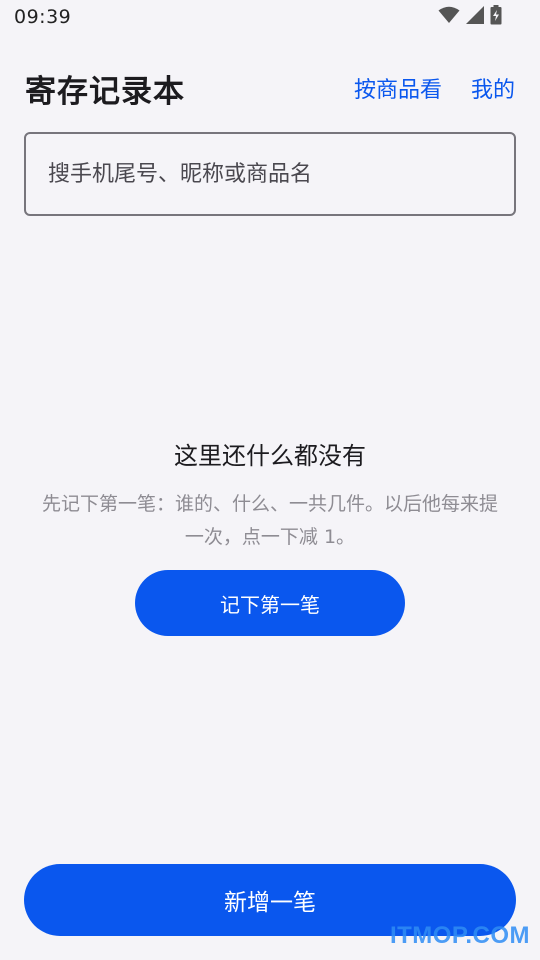 Image resolution: width=540 pixels, height=960 pixels. I want to click on search-box, so click(270, 174).